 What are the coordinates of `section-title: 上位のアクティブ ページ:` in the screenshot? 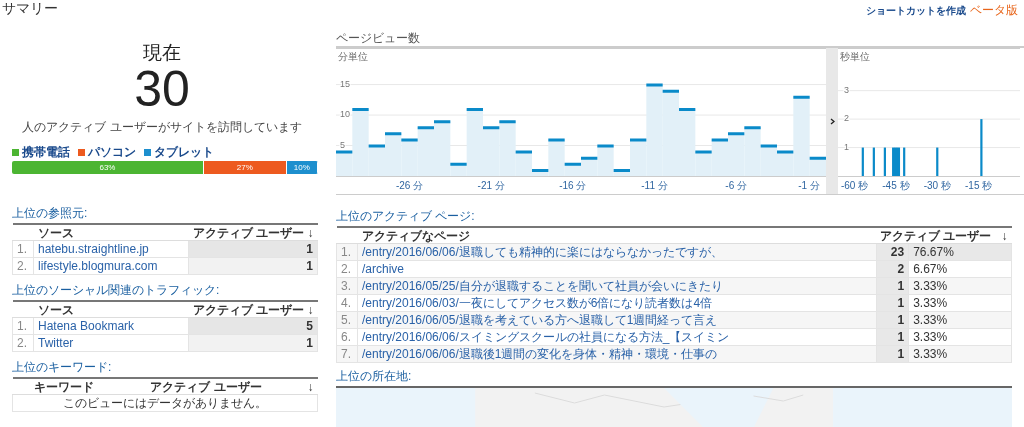 It's located at (406, 217).